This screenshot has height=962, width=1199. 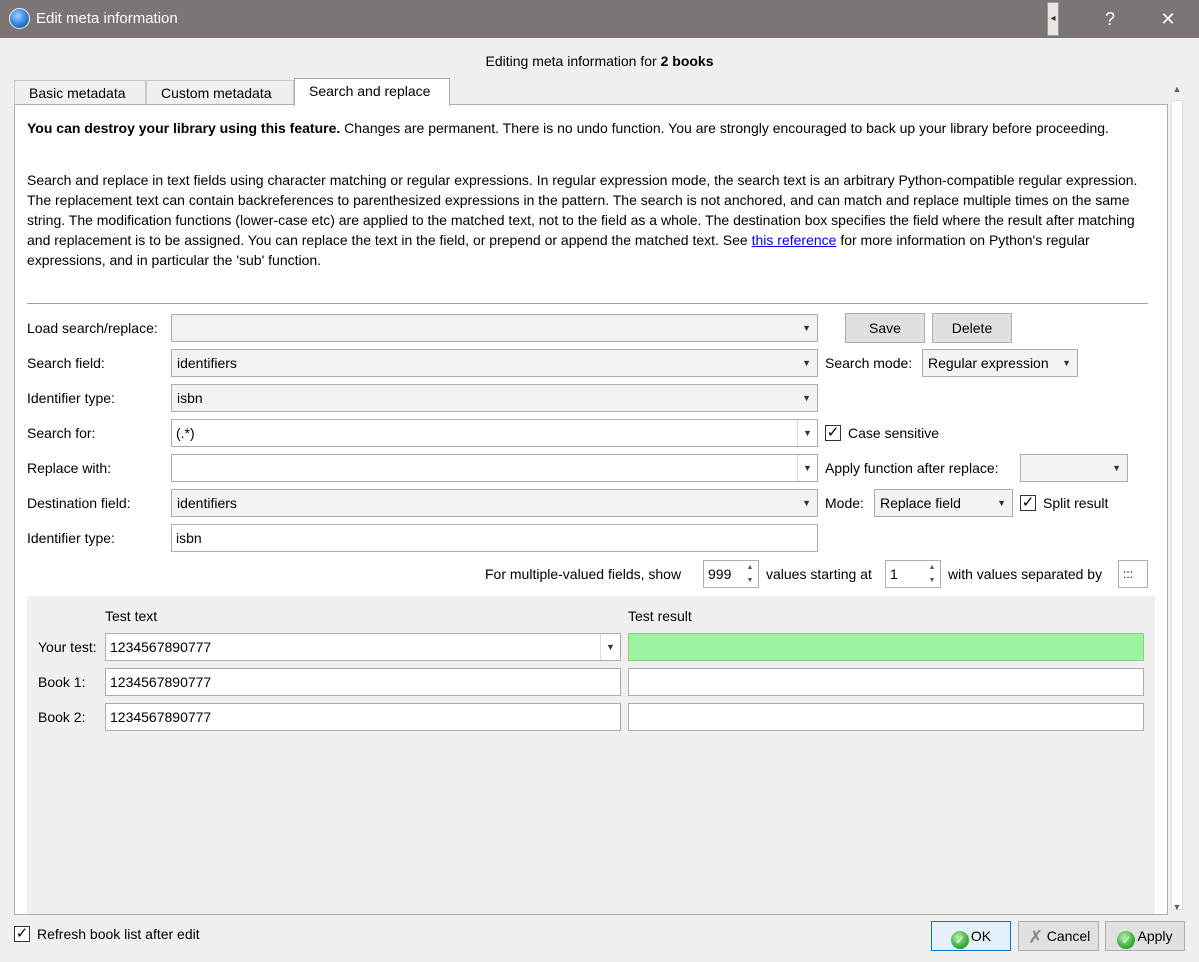 I want to click on vertical-scrollbar: ▲ ▼, so click(x=1177, y=498).